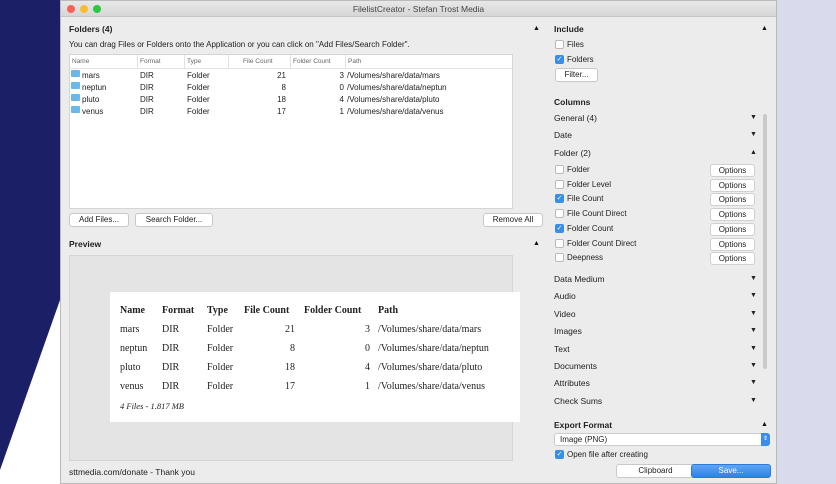  I want to click on export-format-heading: Export Format, so click(583, 425).